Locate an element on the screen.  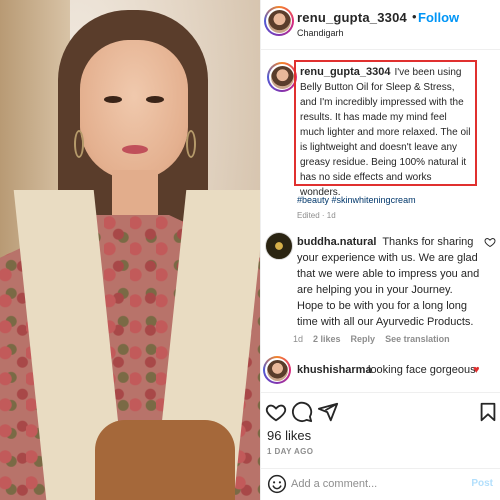
comment-reply-button: Reply is located at coordinates (363, 339).